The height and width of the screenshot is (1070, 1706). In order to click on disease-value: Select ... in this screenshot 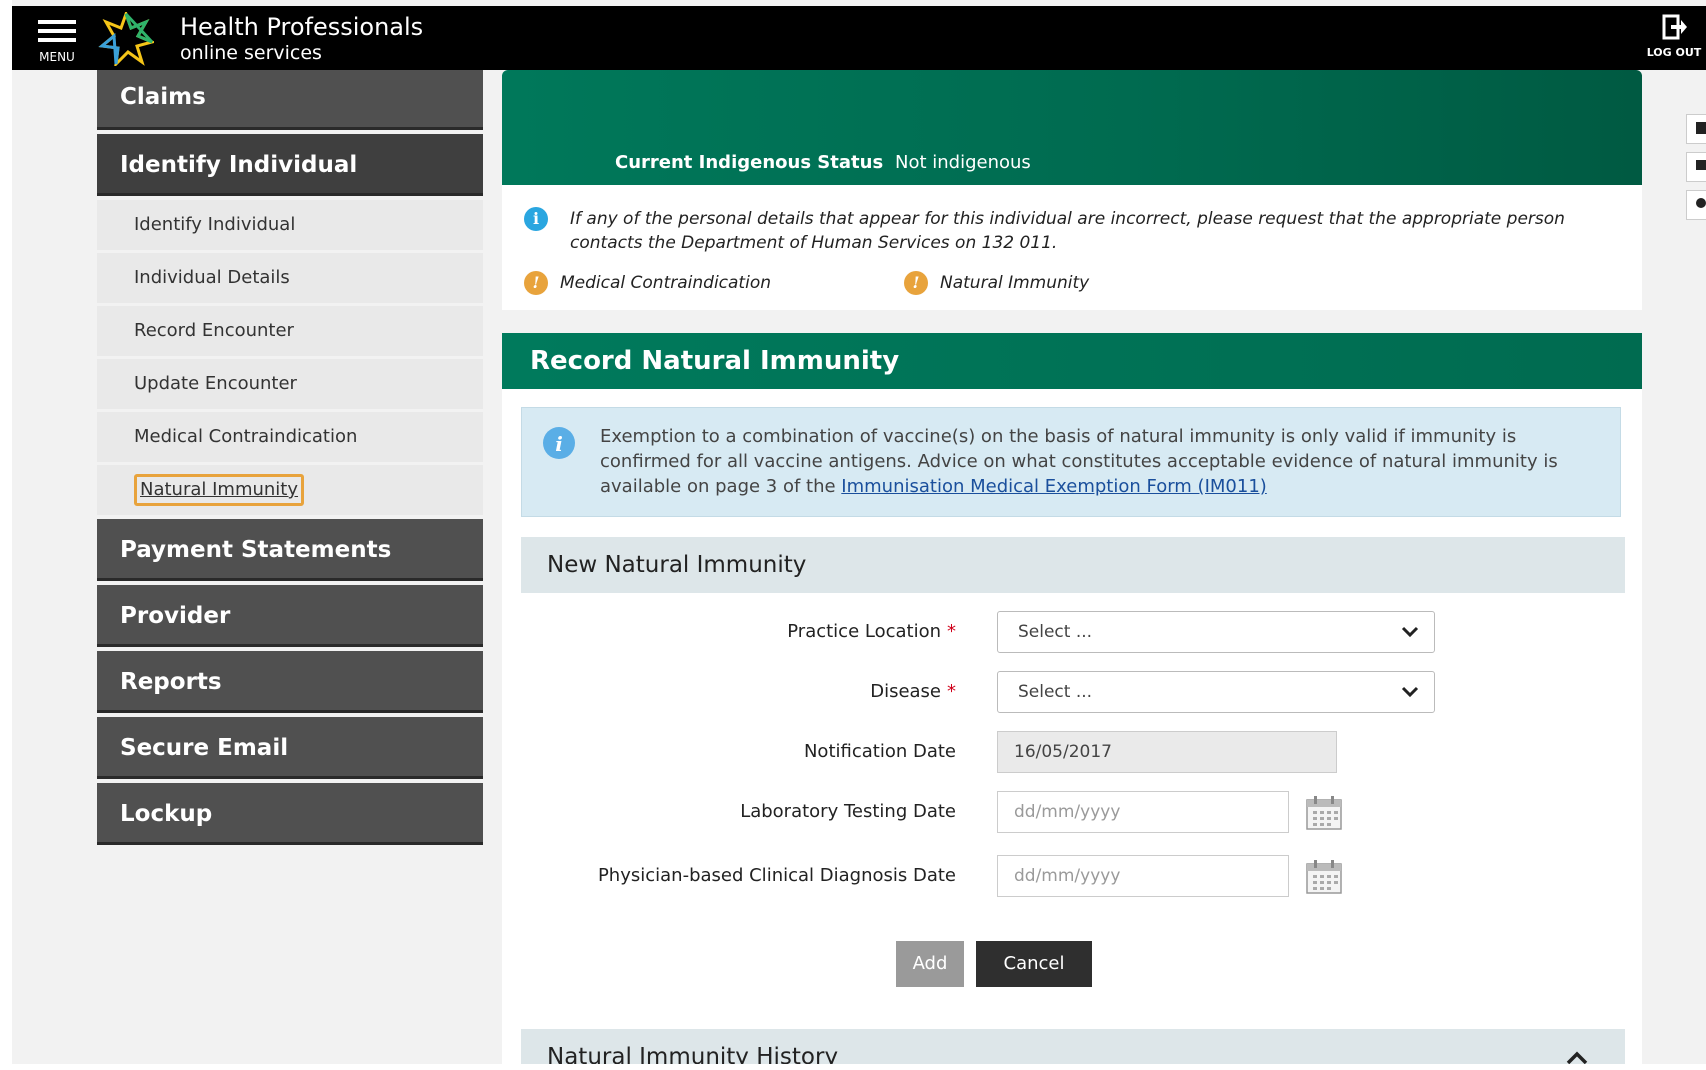, I will do `click(1055, 692)`.